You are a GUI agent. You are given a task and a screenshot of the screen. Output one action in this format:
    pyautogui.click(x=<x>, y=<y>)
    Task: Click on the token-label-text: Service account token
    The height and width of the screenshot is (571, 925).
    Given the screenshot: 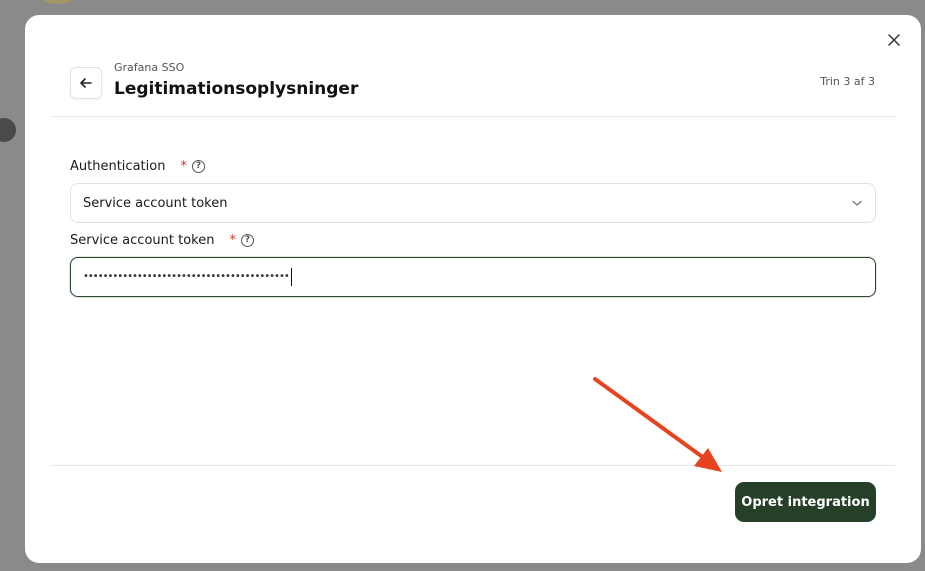 What is the action you would take?
    pyautogui.click(x=142, y=240)
    